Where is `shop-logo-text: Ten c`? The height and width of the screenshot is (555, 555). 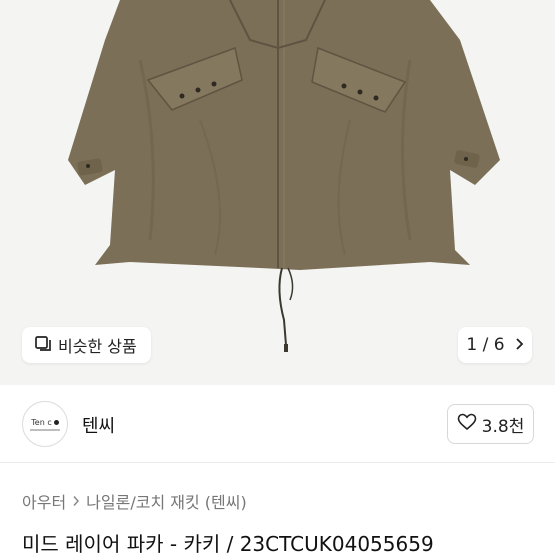 shop-logo-text: Ten c is located at coordinates (41, 422).